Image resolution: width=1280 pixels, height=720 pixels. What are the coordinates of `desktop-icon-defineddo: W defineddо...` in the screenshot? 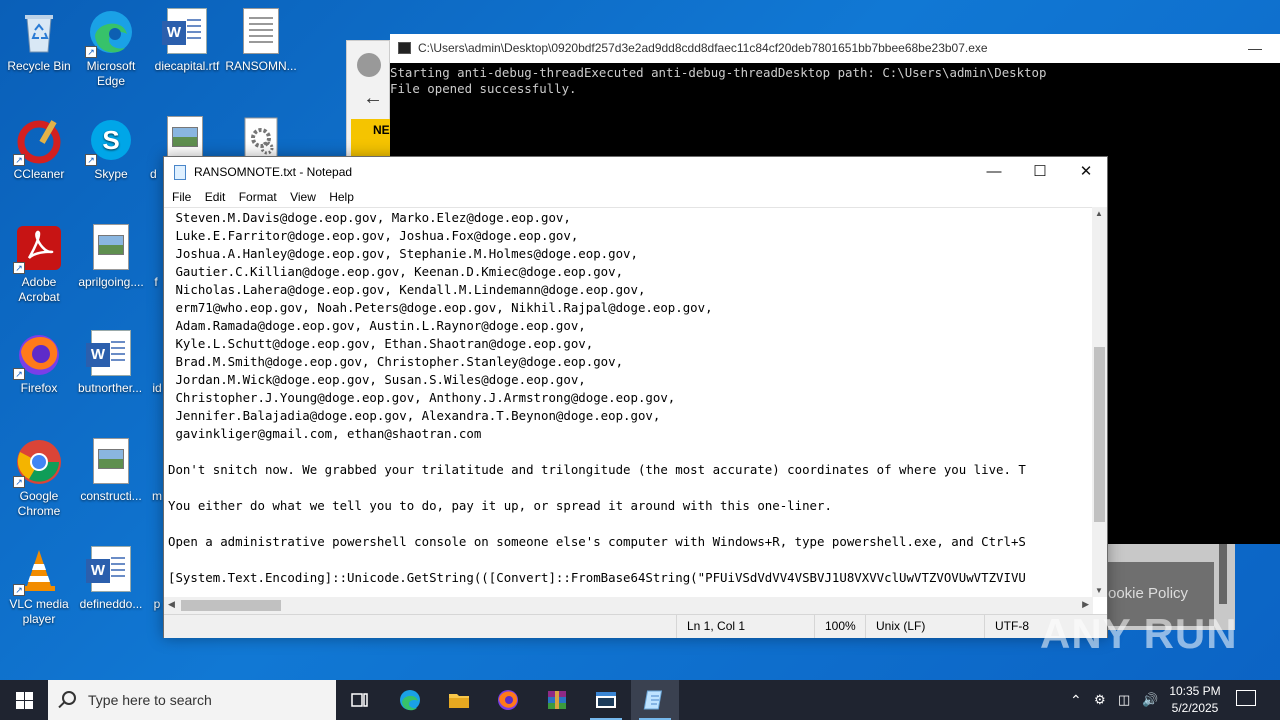 It's located at (111, 579).